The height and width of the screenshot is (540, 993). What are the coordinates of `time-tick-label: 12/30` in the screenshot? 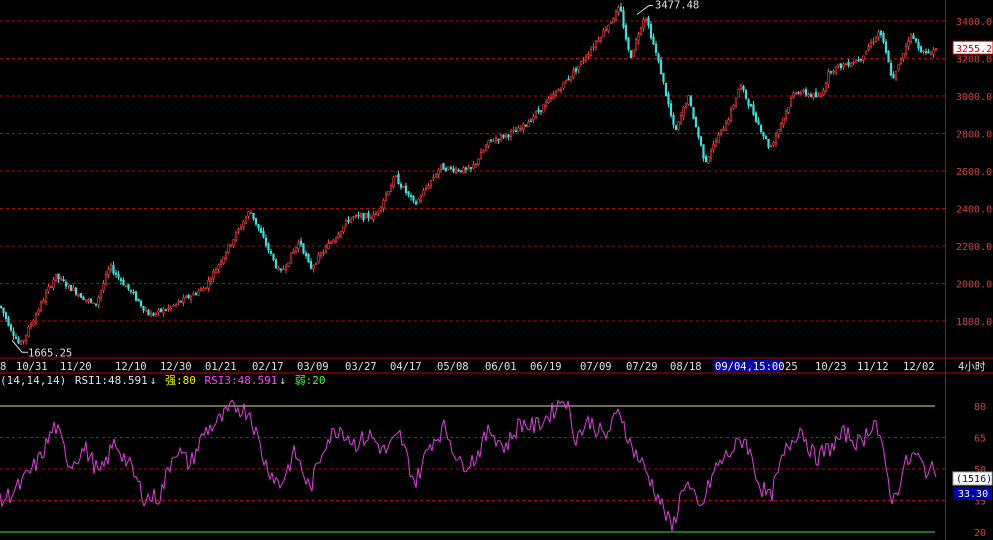 It's located at (176, 367).